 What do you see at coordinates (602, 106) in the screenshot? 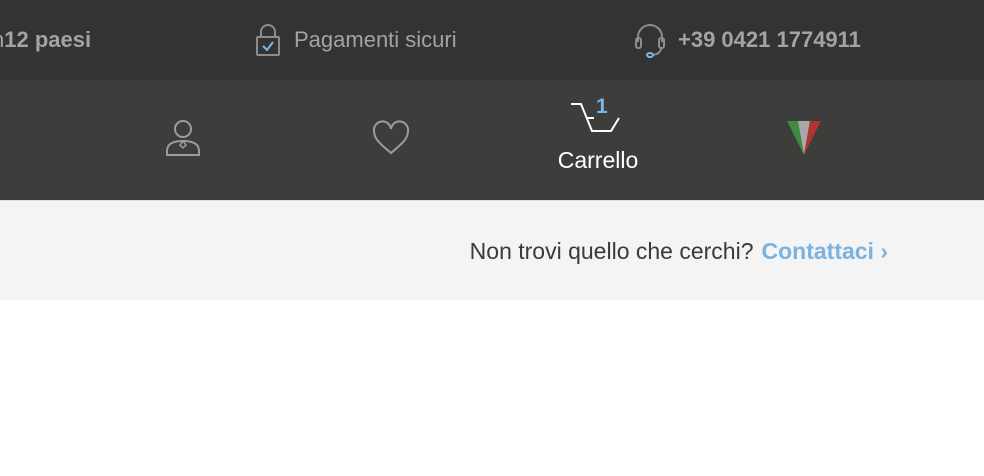
I see `cart-count-badge: 1` at bounding box center [602, 106].